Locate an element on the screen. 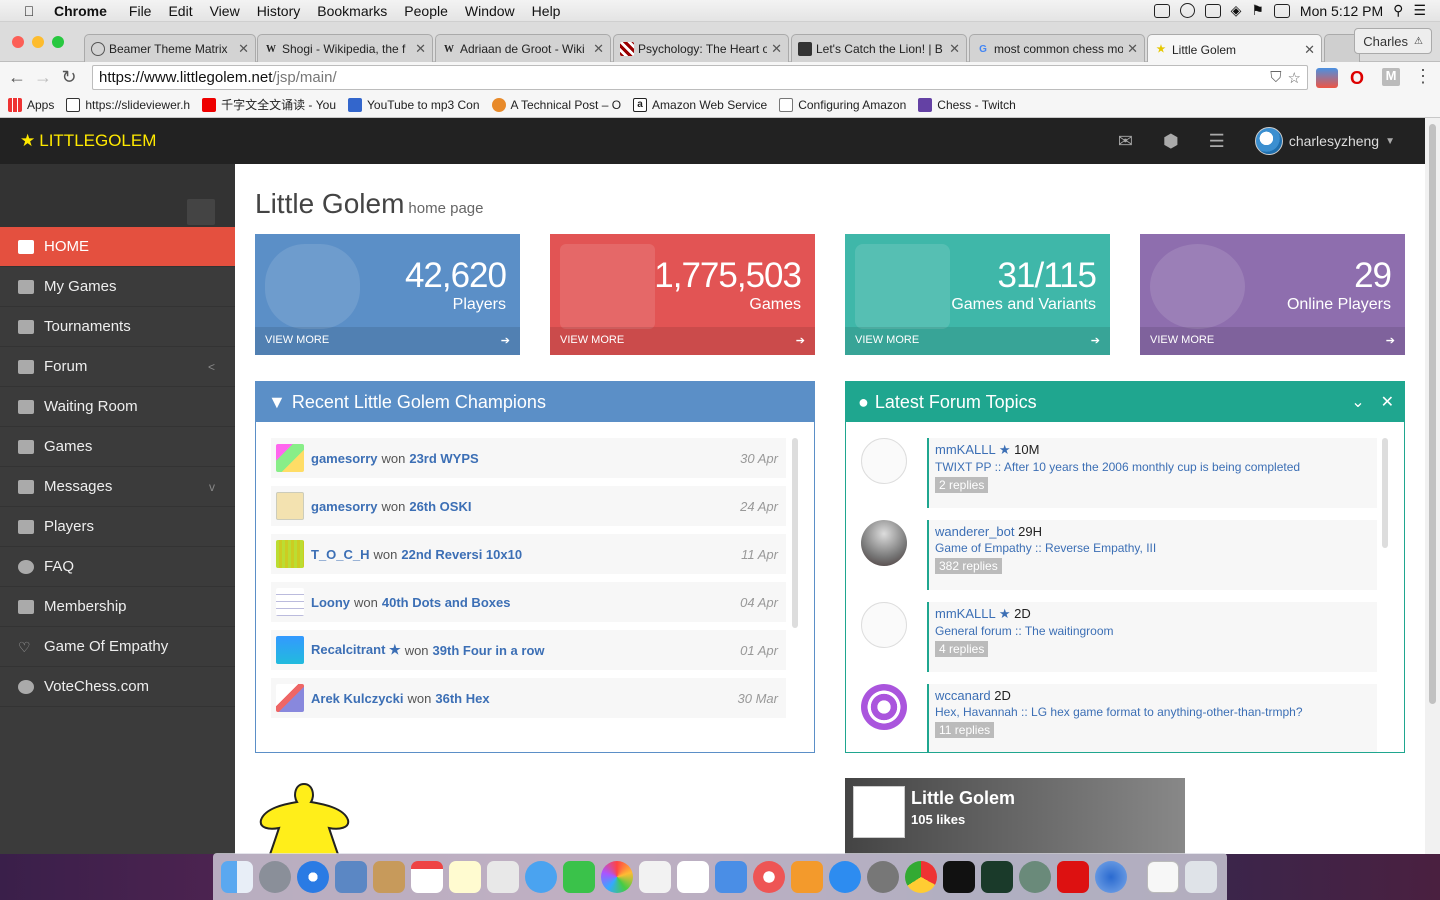  photos-icon is located at coordinates (617, 876).